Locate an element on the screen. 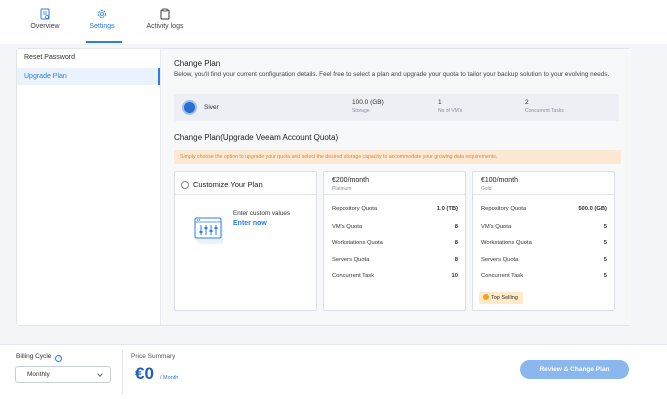  current-plan-name: Siver is located at coordinates (211, 107).